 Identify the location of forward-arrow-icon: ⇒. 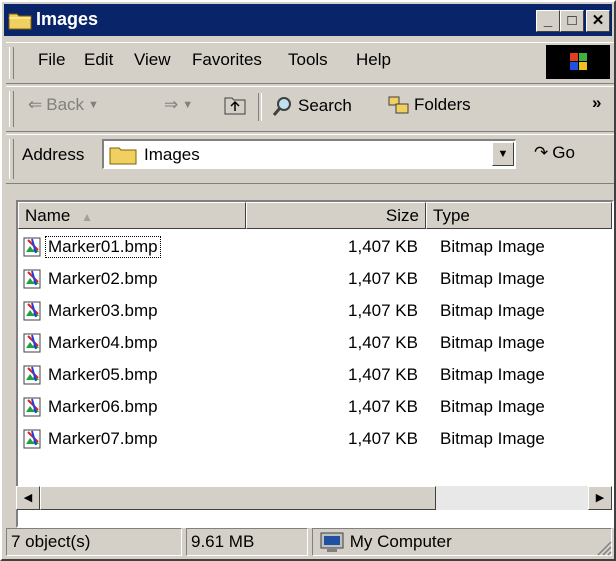
(171, 104).